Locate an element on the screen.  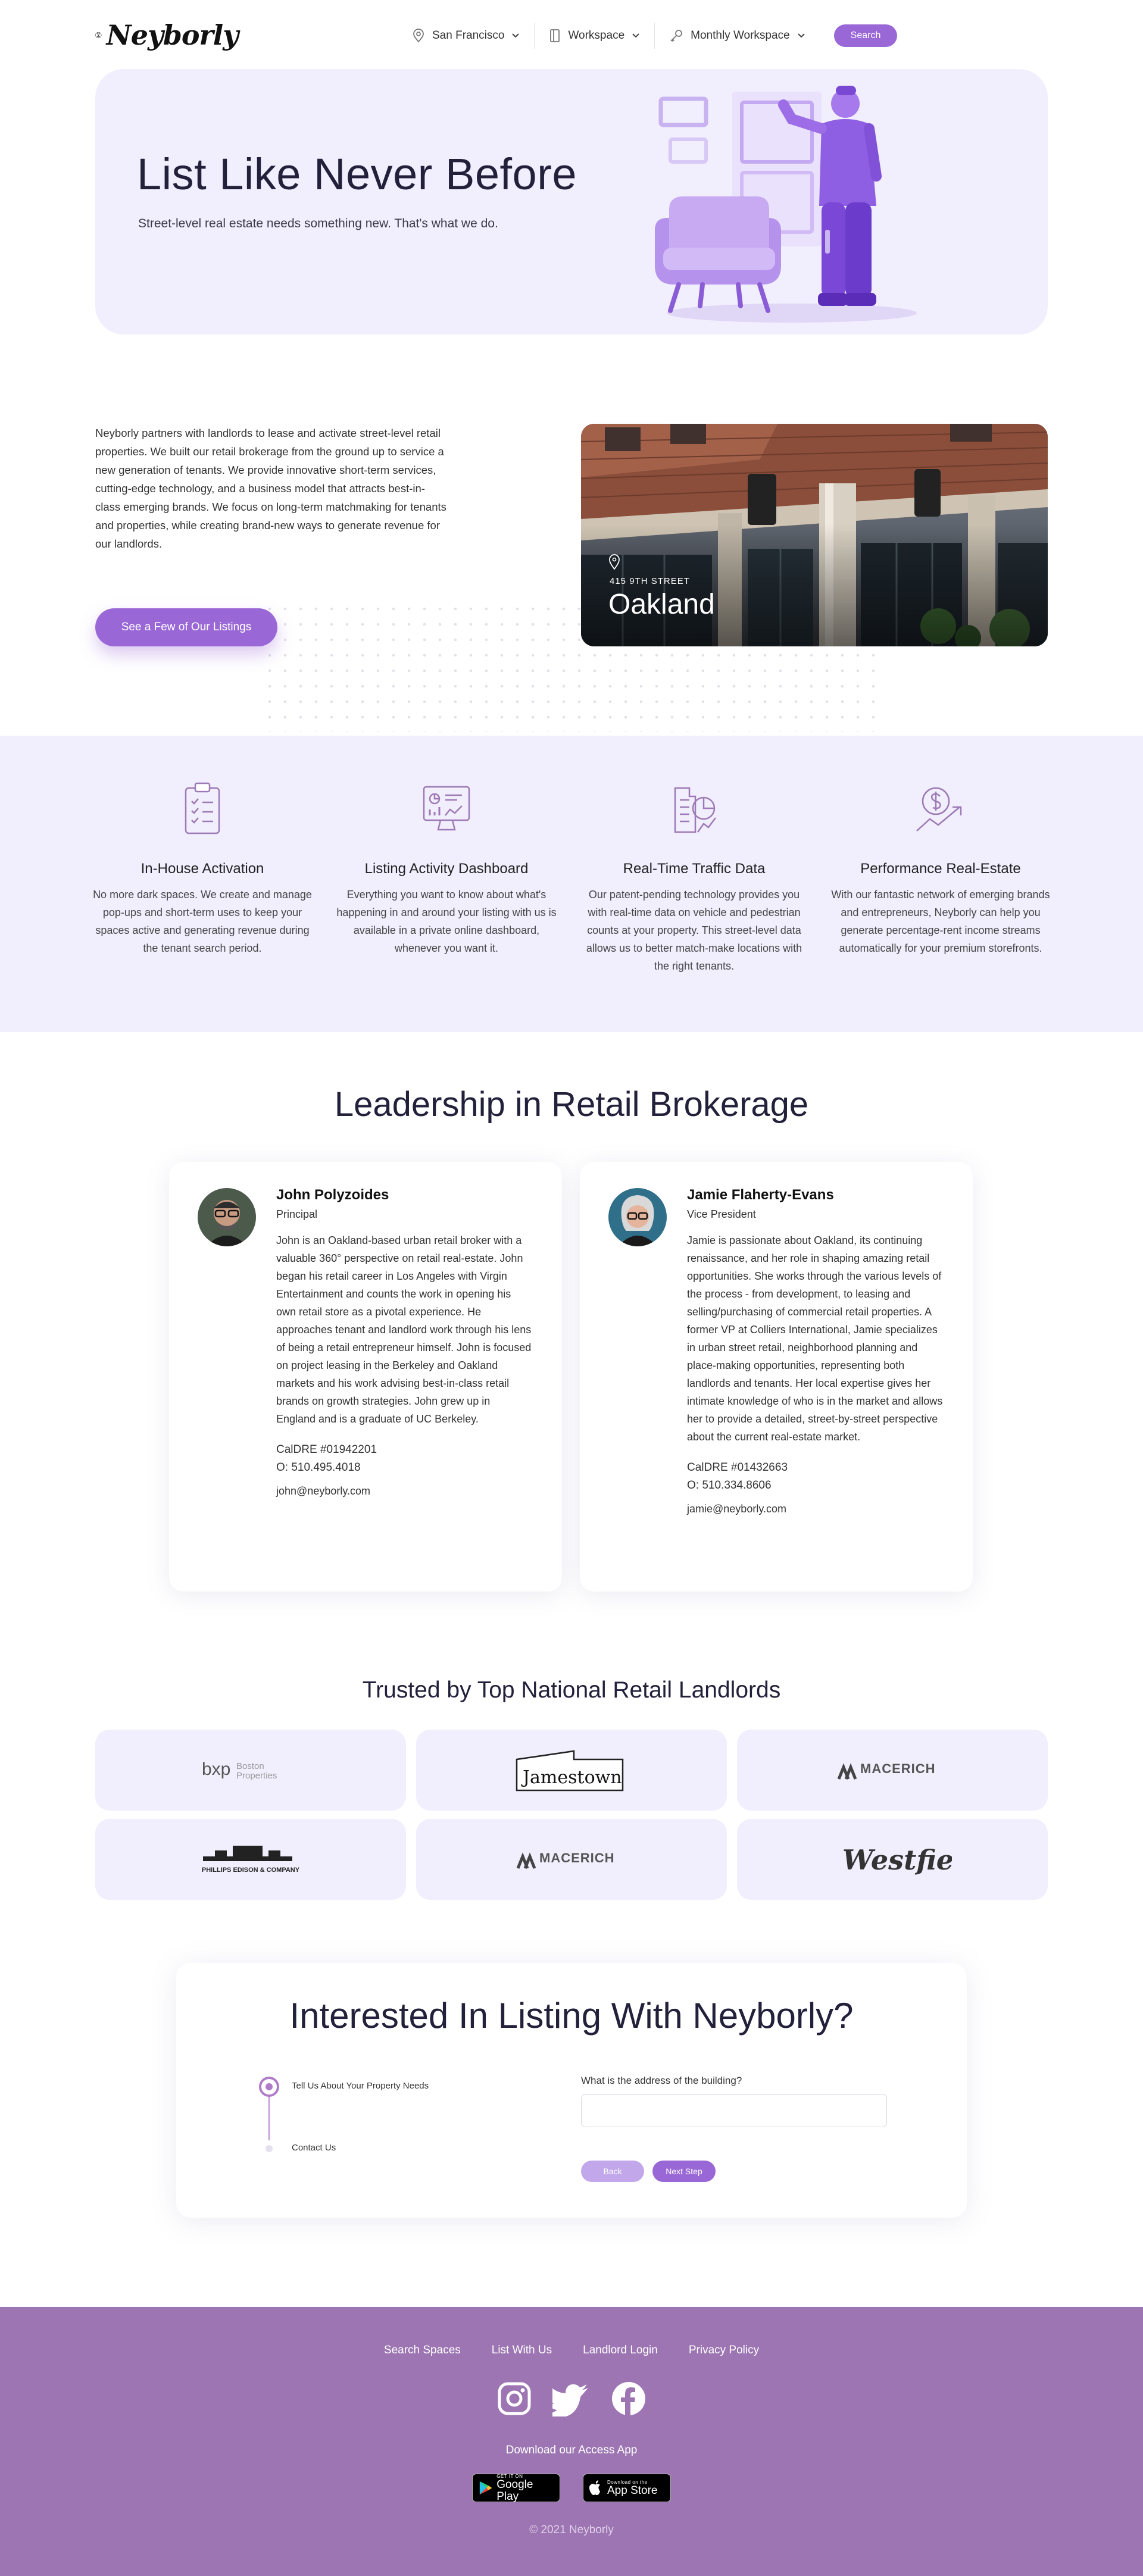
step-property-needs: Tell Us About Your Property Needs is located at coordinates (360, 2086).